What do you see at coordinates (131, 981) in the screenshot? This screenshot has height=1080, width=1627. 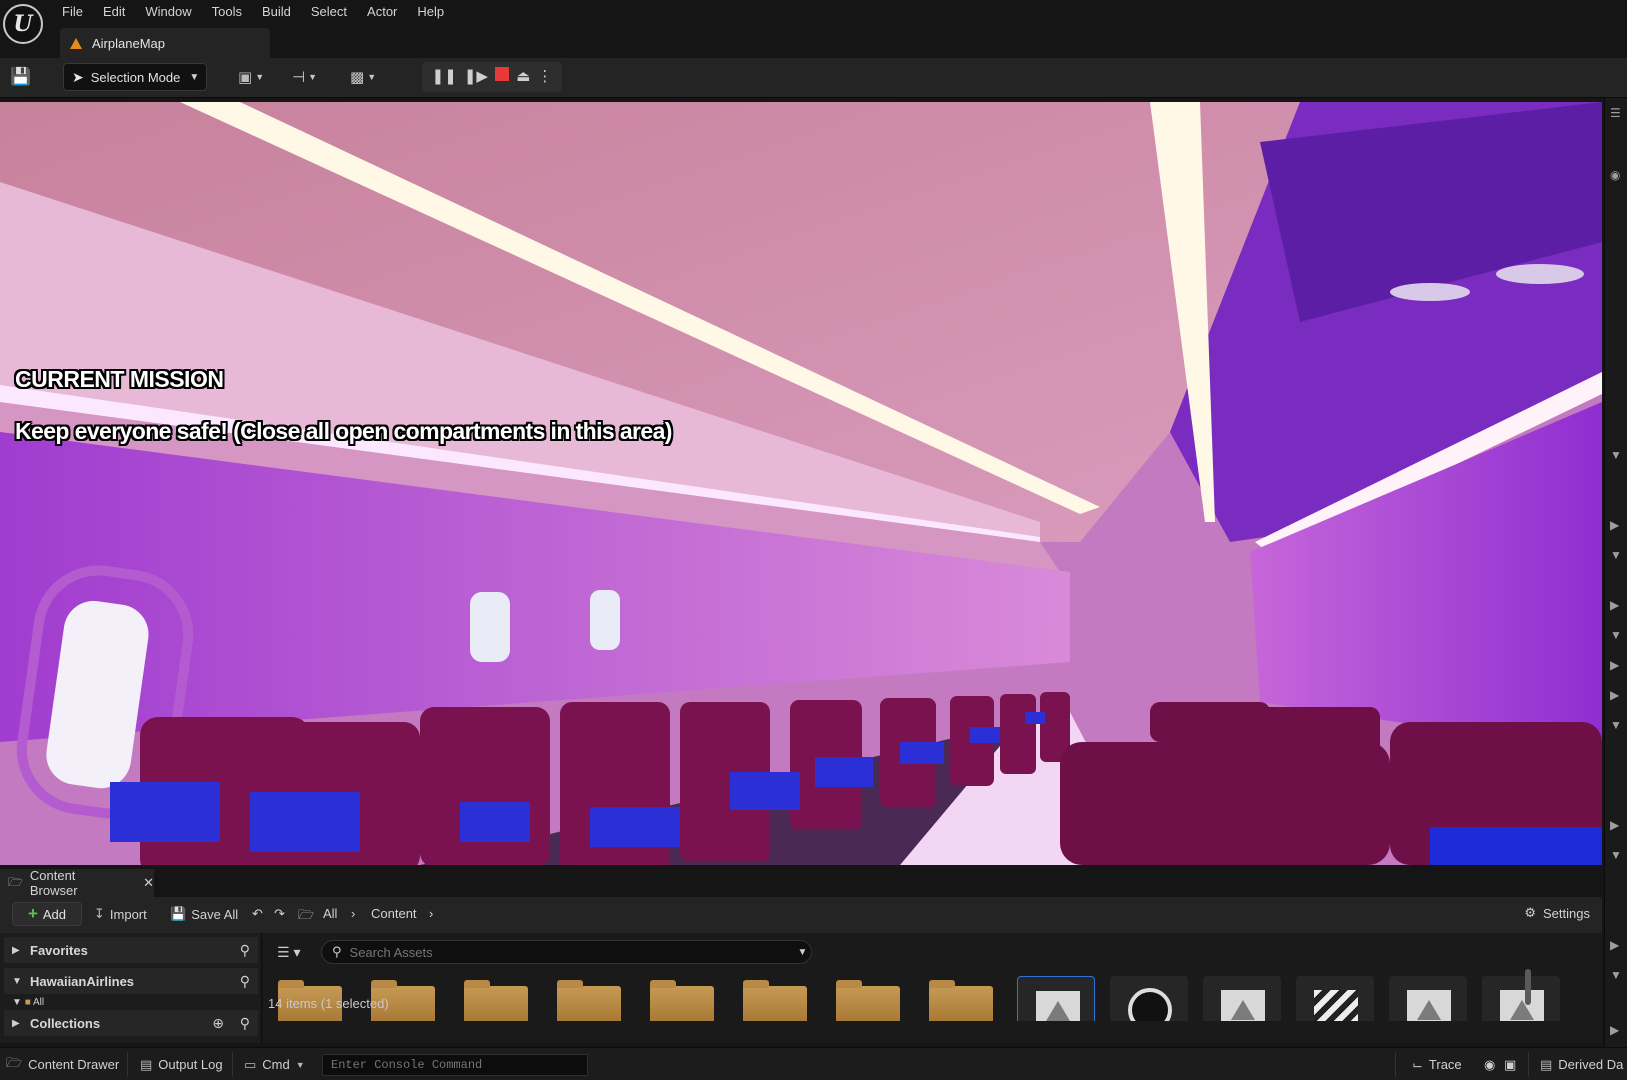 I see `project-section: ▼ HawaiianAirlines ⚲` at bounding box center [131, 981].